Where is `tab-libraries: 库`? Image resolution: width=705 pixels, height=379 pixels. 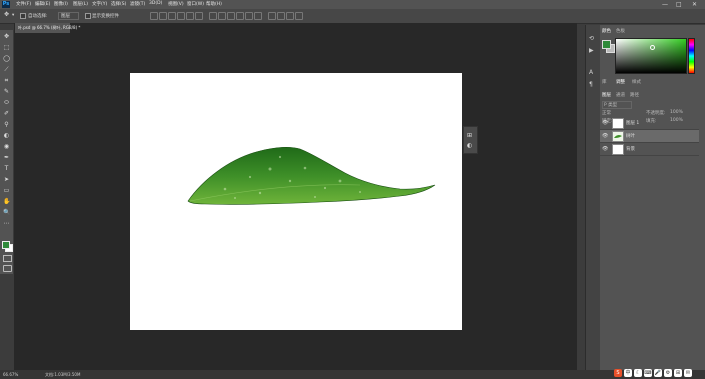
tab-libraries: 库 is located at coordinates (604, 82).